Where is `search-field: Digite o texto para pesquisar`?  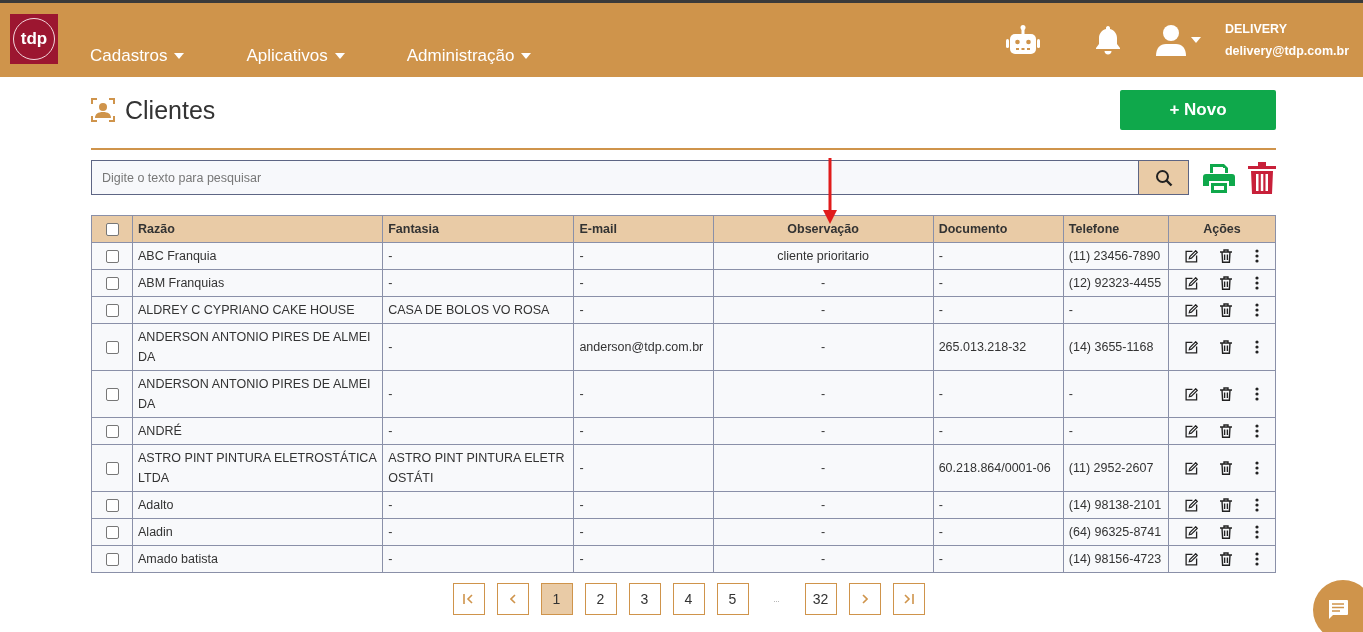
search-field: Digite o texto para pesquisar is located at coordinates (615, 177).